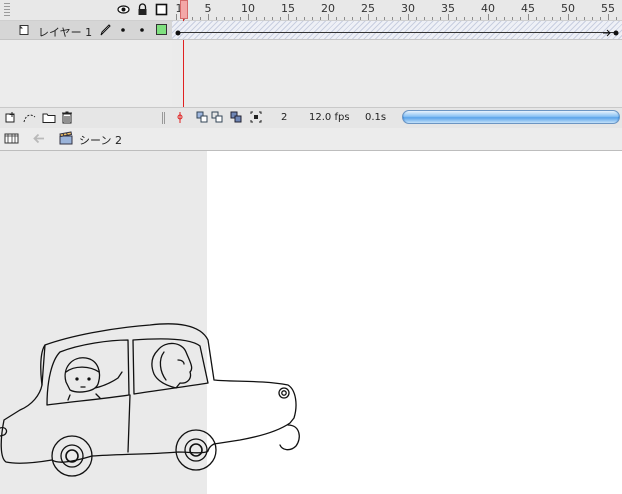 This screenshot has height=494, width=622. What do you see at coordinates (397, 30) in the screenshot?
I see `layer-frames` at bounding box center [397, 30].